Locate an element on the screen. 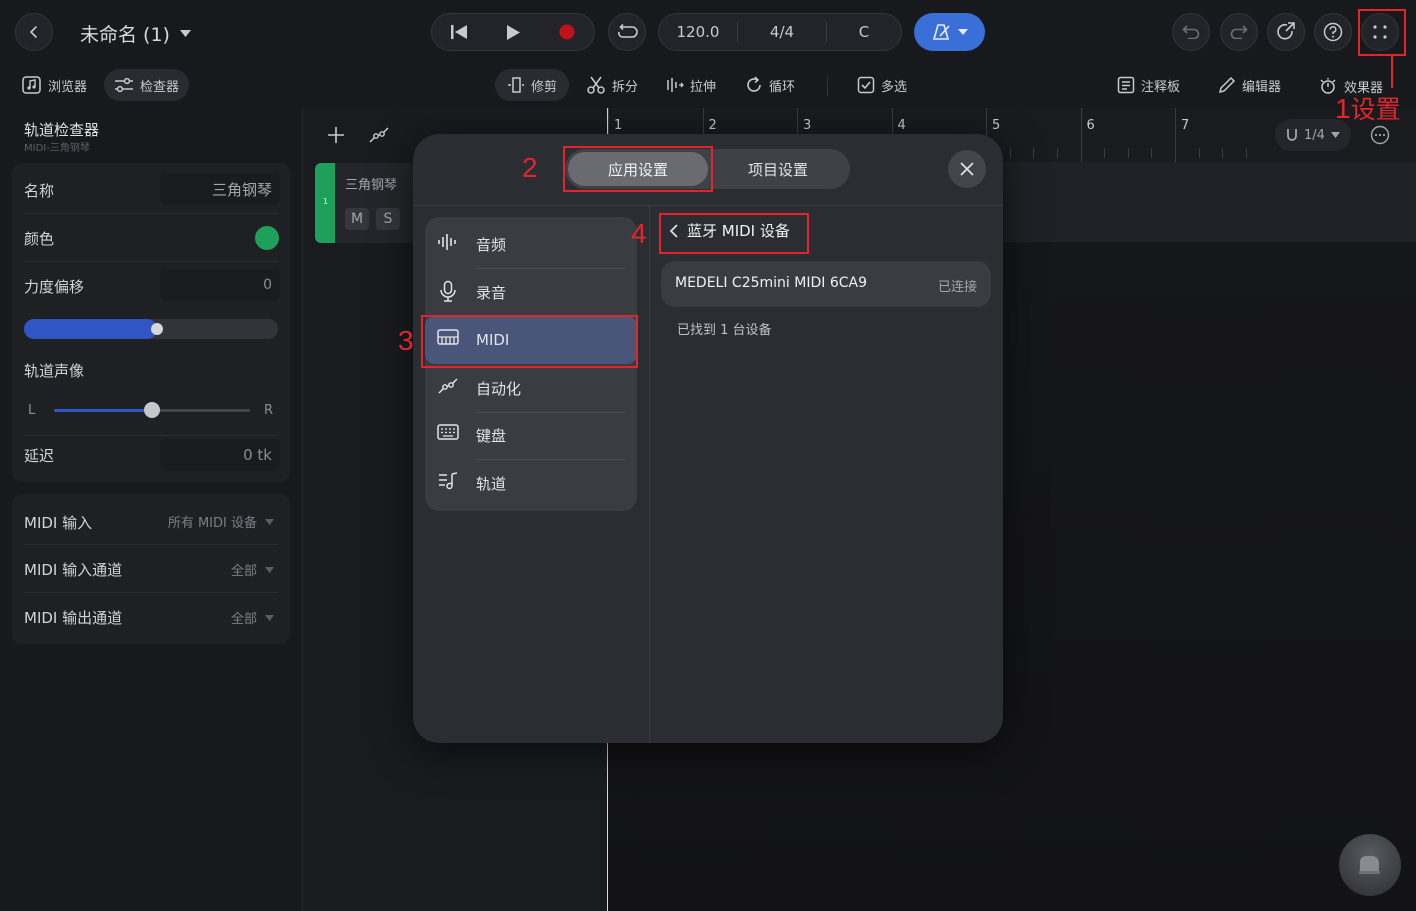  export-button is located at coordinates (1286, 32).